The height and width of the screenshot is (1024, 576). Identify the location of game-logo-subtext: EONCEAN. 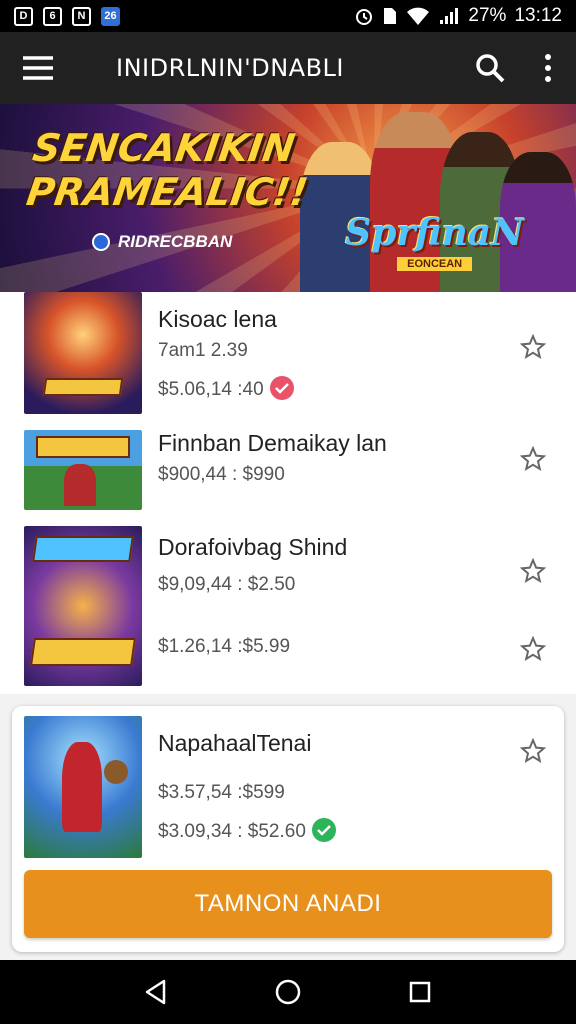
(435, 264).